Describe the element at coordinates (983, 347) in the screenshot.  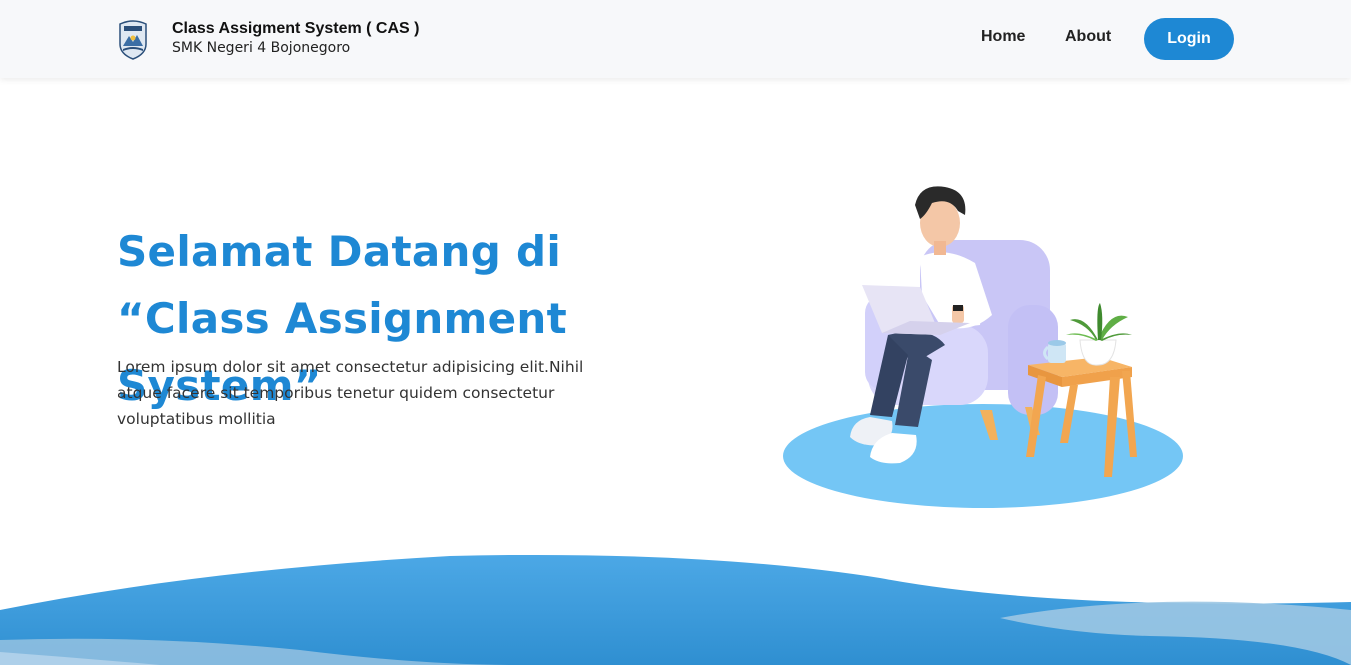
I see `person-working-on-laptop-illustration` at that location.